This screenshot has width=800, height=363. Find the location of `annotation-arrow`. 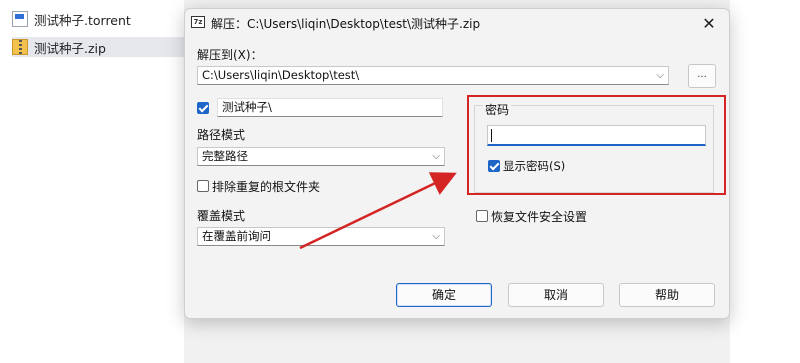

annotation-arrow is located at coordinates (378, 211).